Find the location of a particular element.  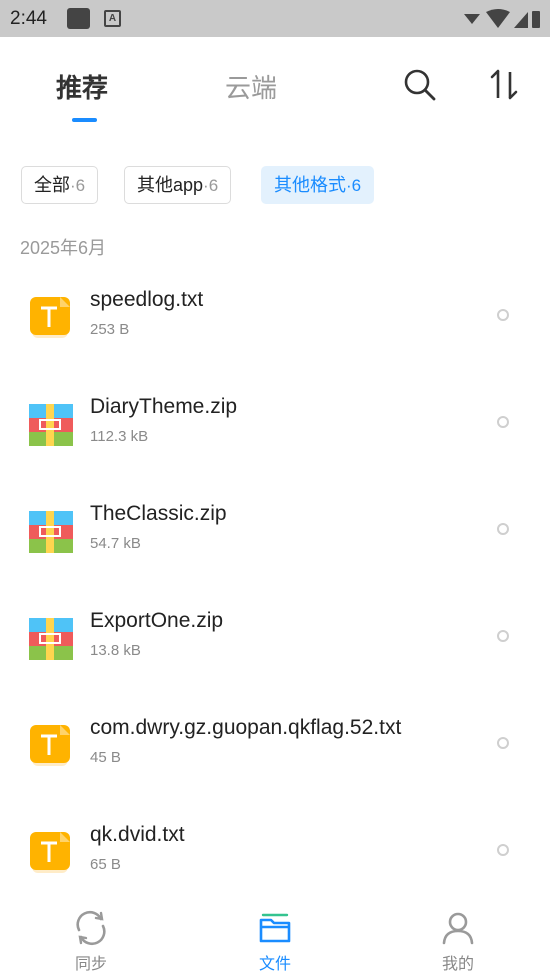

file-size: 112.3 kB is located at coordinates (119, 436).